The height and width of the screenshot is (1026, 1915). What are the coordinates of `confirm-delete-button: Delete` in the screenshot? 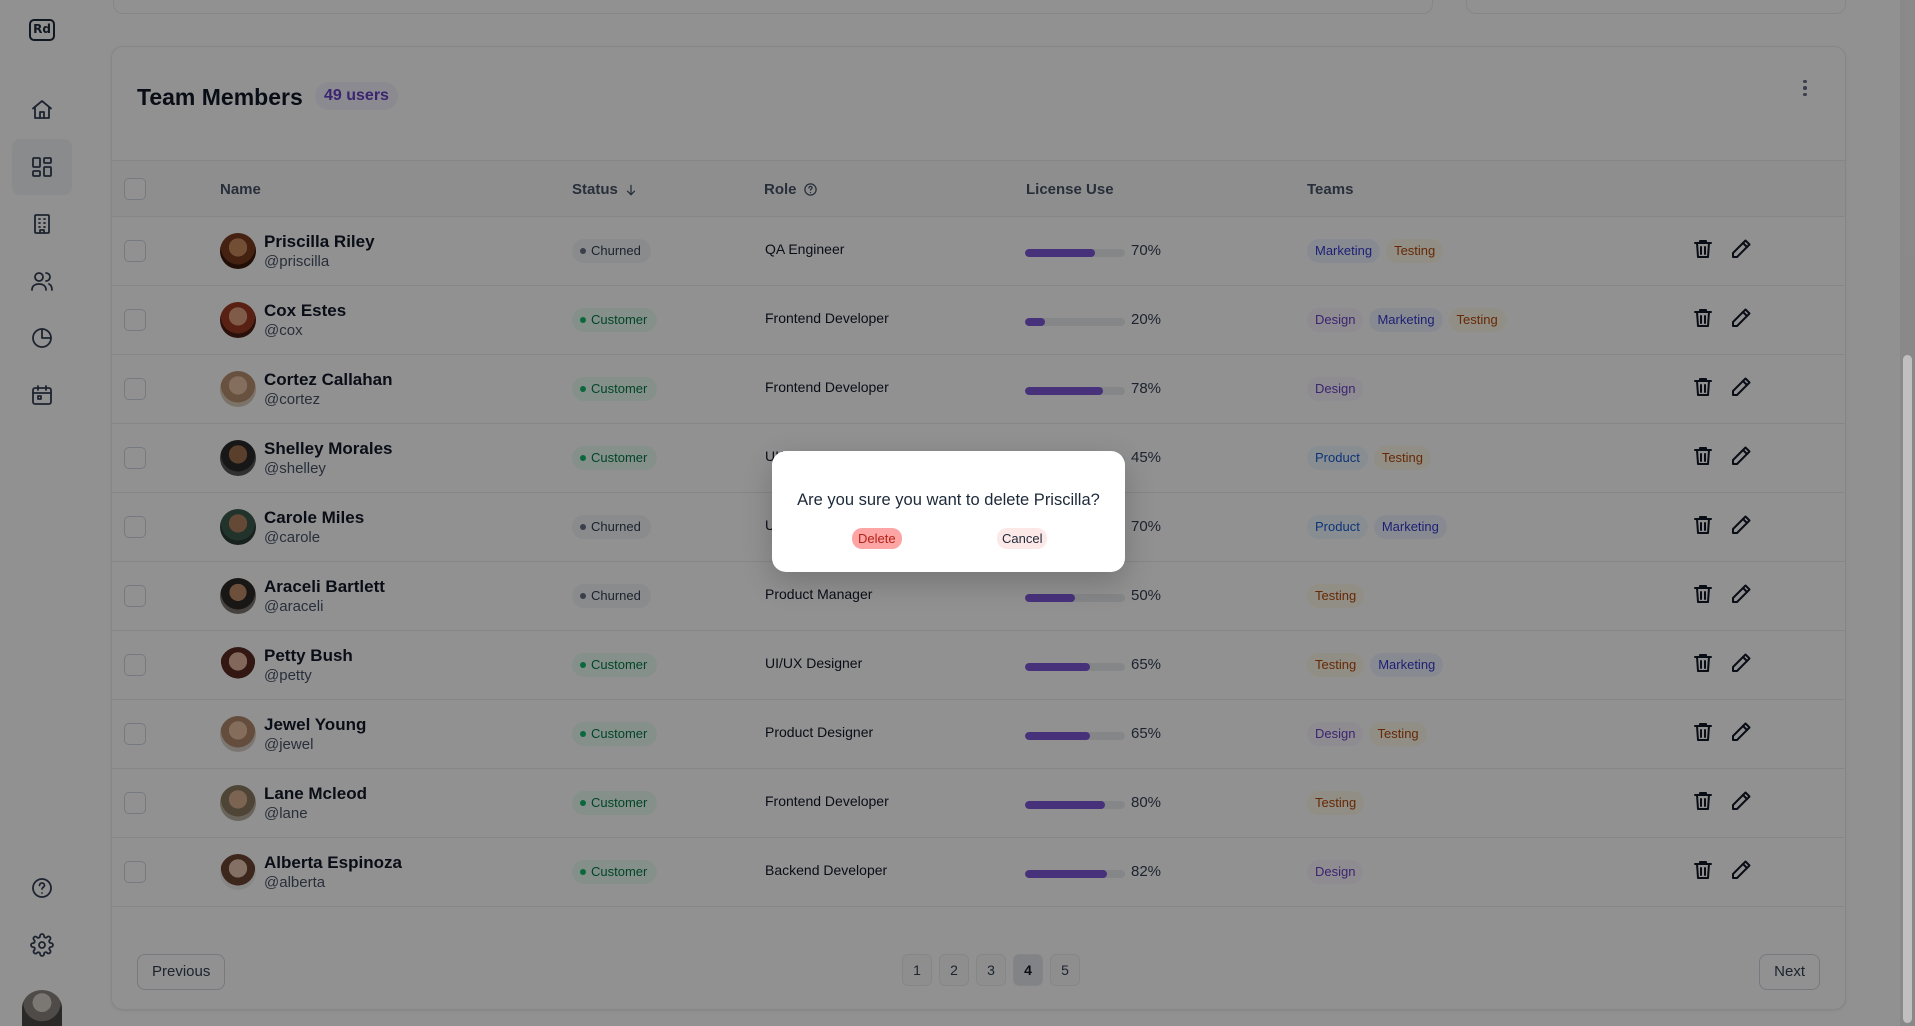 It's located at (877, 538).